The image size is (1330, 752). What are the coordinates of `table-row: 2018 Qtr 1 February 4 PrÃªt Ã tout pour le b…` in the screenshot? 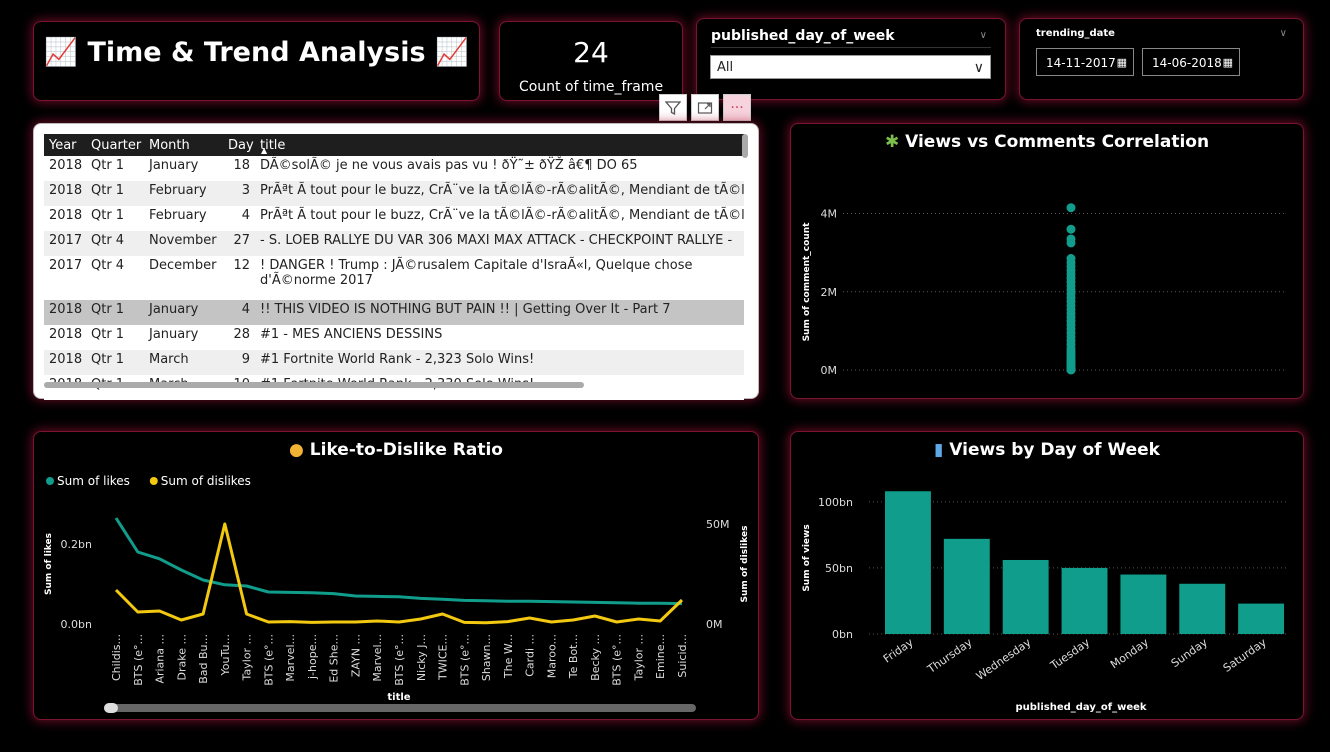 It's located at (394, 218).